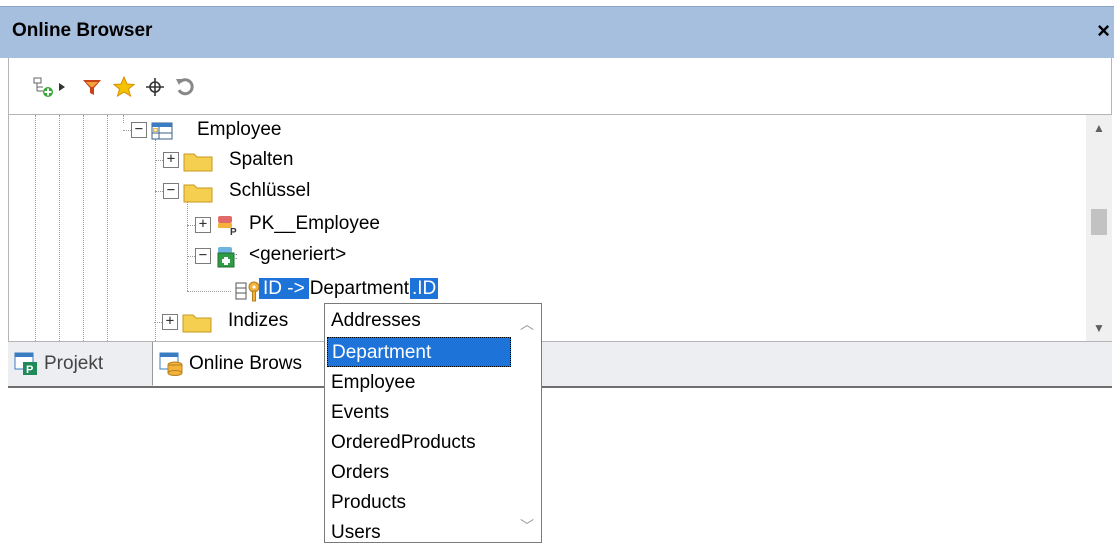 The width and height of the screenshot is (1114, 543). What do you see at coordinates (62, 87) in the screenshot?
I see `dropdown-arrow-icon` at bounding box center [62, 87].